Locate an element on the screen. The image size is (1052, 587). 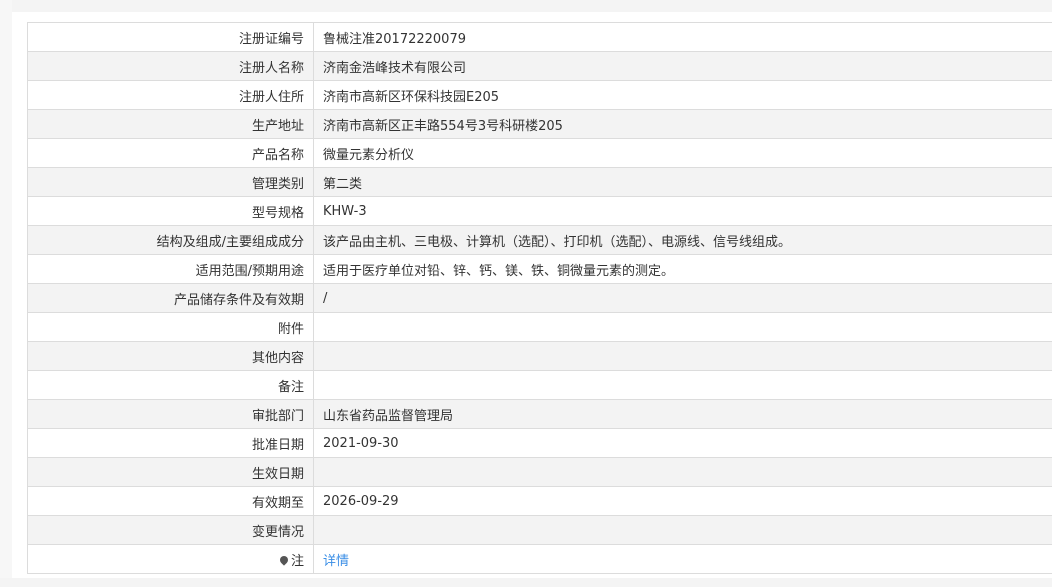
row-value: / is located at coordinates (682, 298).